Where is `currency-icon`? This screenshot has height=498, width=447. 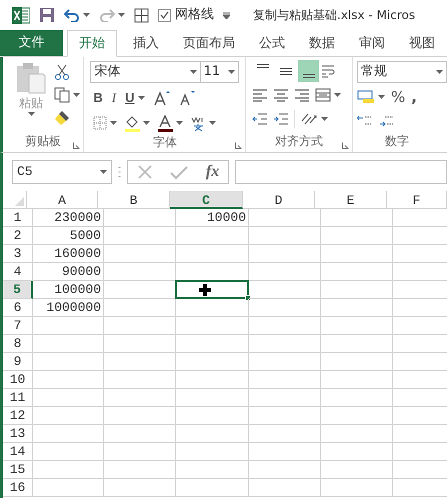 currency-icon is located at coordinates (366, 97).